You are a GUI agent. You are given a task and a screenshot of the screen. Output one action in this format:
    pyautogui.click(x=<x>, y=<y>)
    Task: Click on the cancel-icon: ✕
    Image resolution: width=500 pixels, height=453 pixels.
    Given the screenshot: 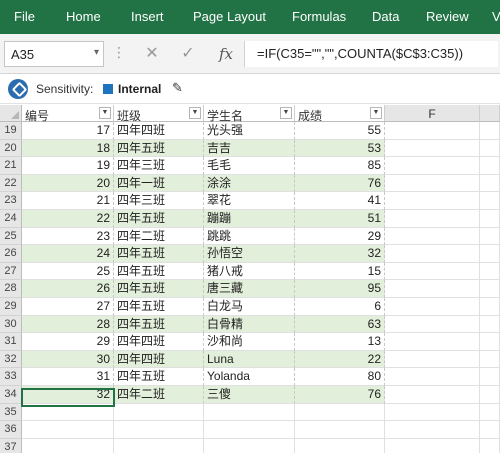 What is the action you would take?
    pyautogui.click(x=152, y=54)
    